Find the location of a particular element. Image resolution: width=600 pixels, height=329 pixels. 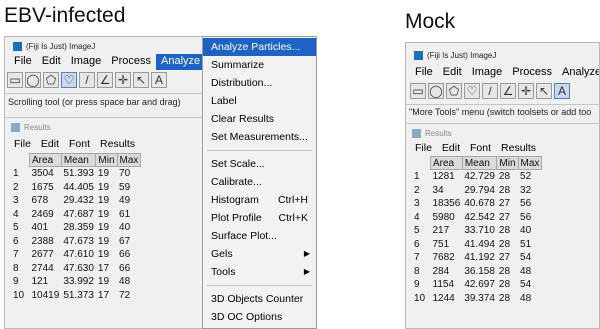

table-row: 2 34 29.794 28 32 is located at coordinates (477, 191).